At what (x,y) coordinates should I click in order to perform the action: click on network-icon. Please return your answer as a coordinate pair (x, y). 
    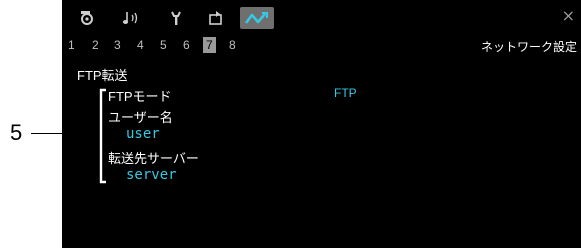
    Looking at the image, I should click on (257, 18).